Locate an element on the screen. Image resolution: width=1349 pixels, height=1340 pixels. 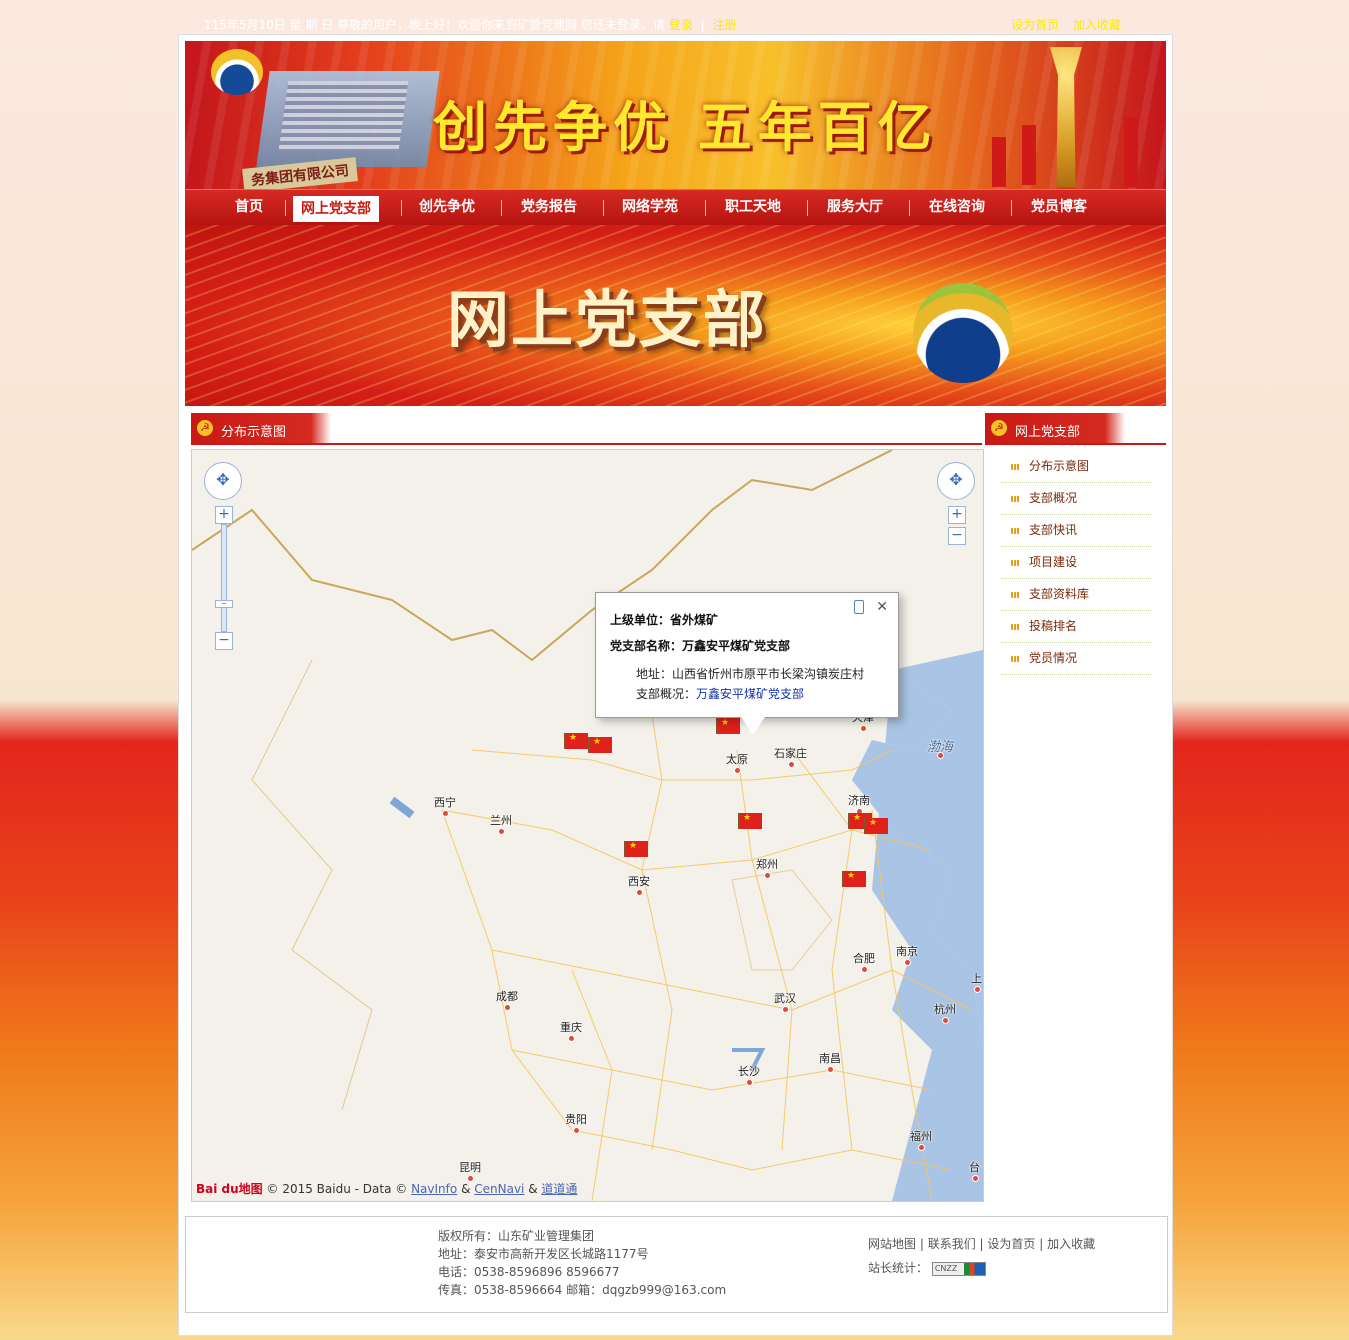
map-city-label: 太原 is located at coordinates (737, 763).